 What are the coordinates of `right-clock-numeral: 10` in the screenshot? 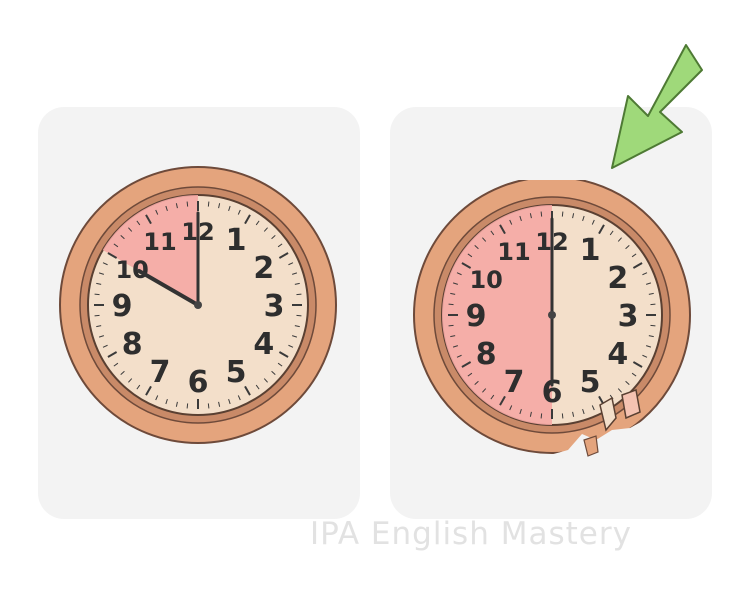 It's located at (485, 280).